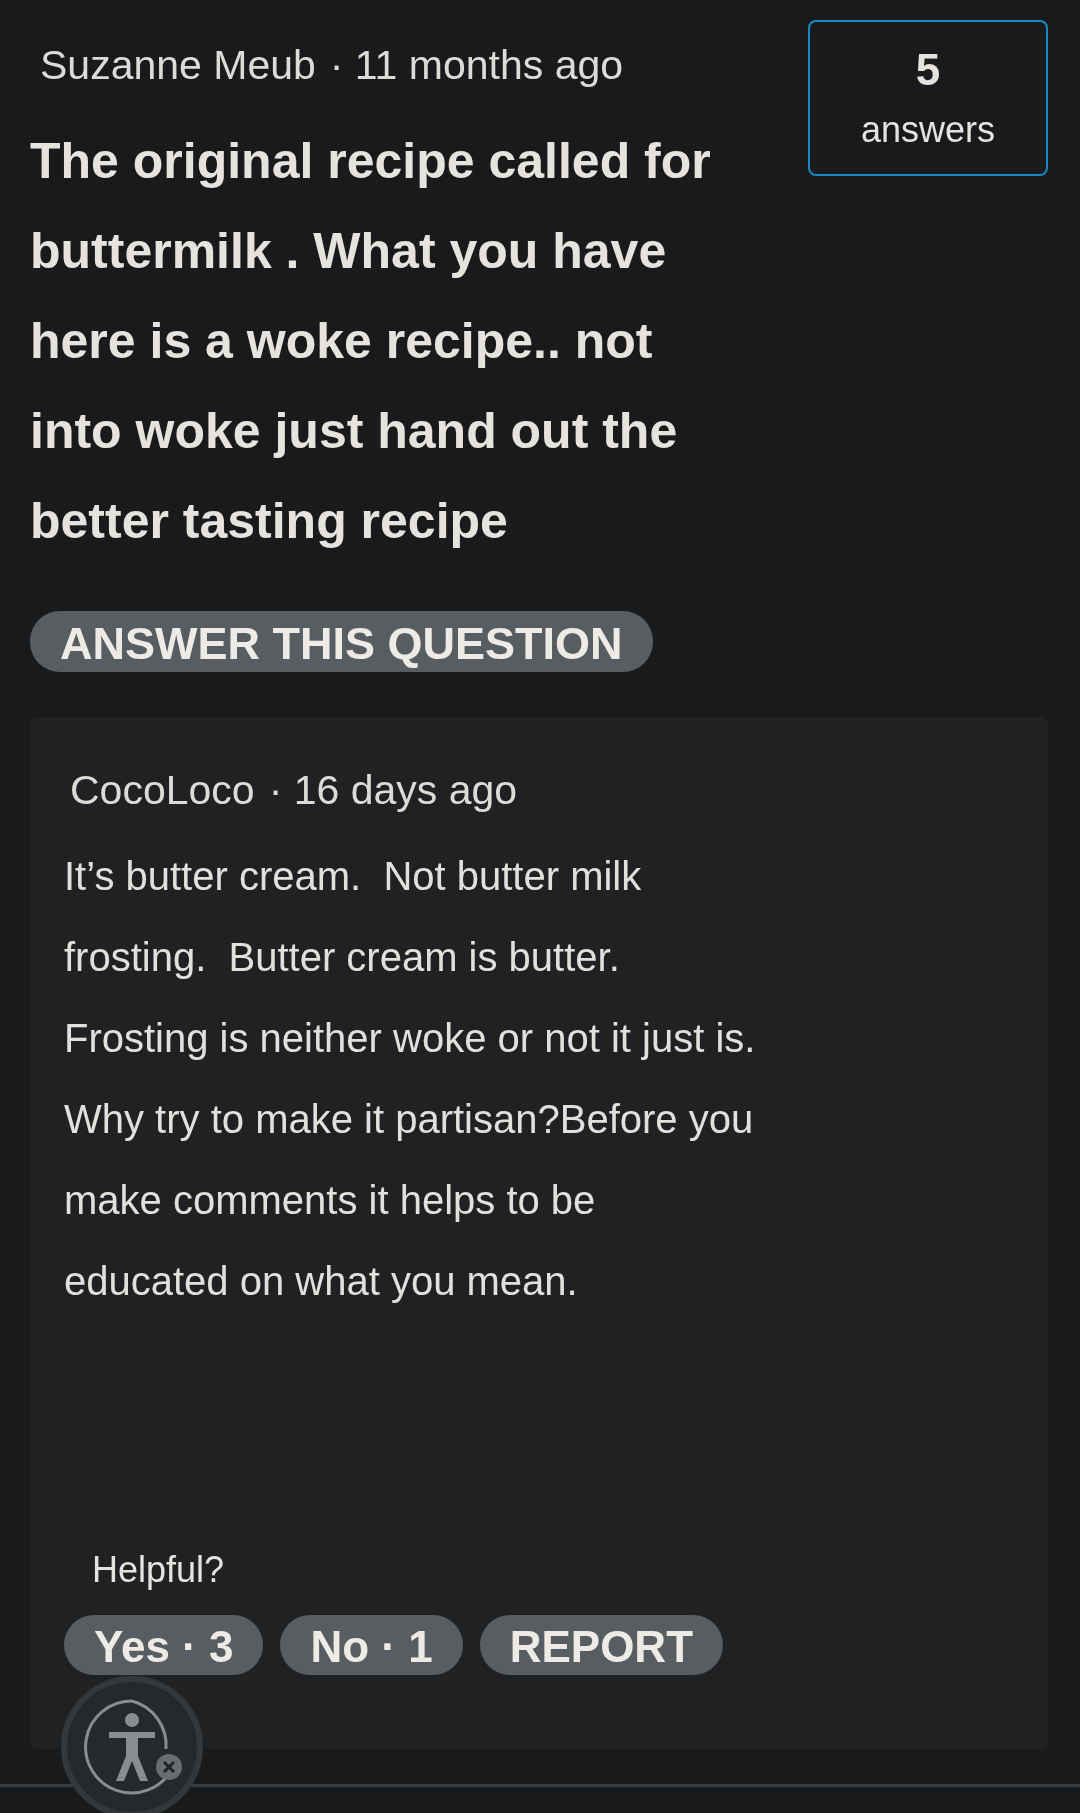 The width and height of the screenshot is (1080, 1813). What do you see at coordinates (928, 70) in the screenshot?
I see `answer-count: 5` at bounding box center [928, 70].